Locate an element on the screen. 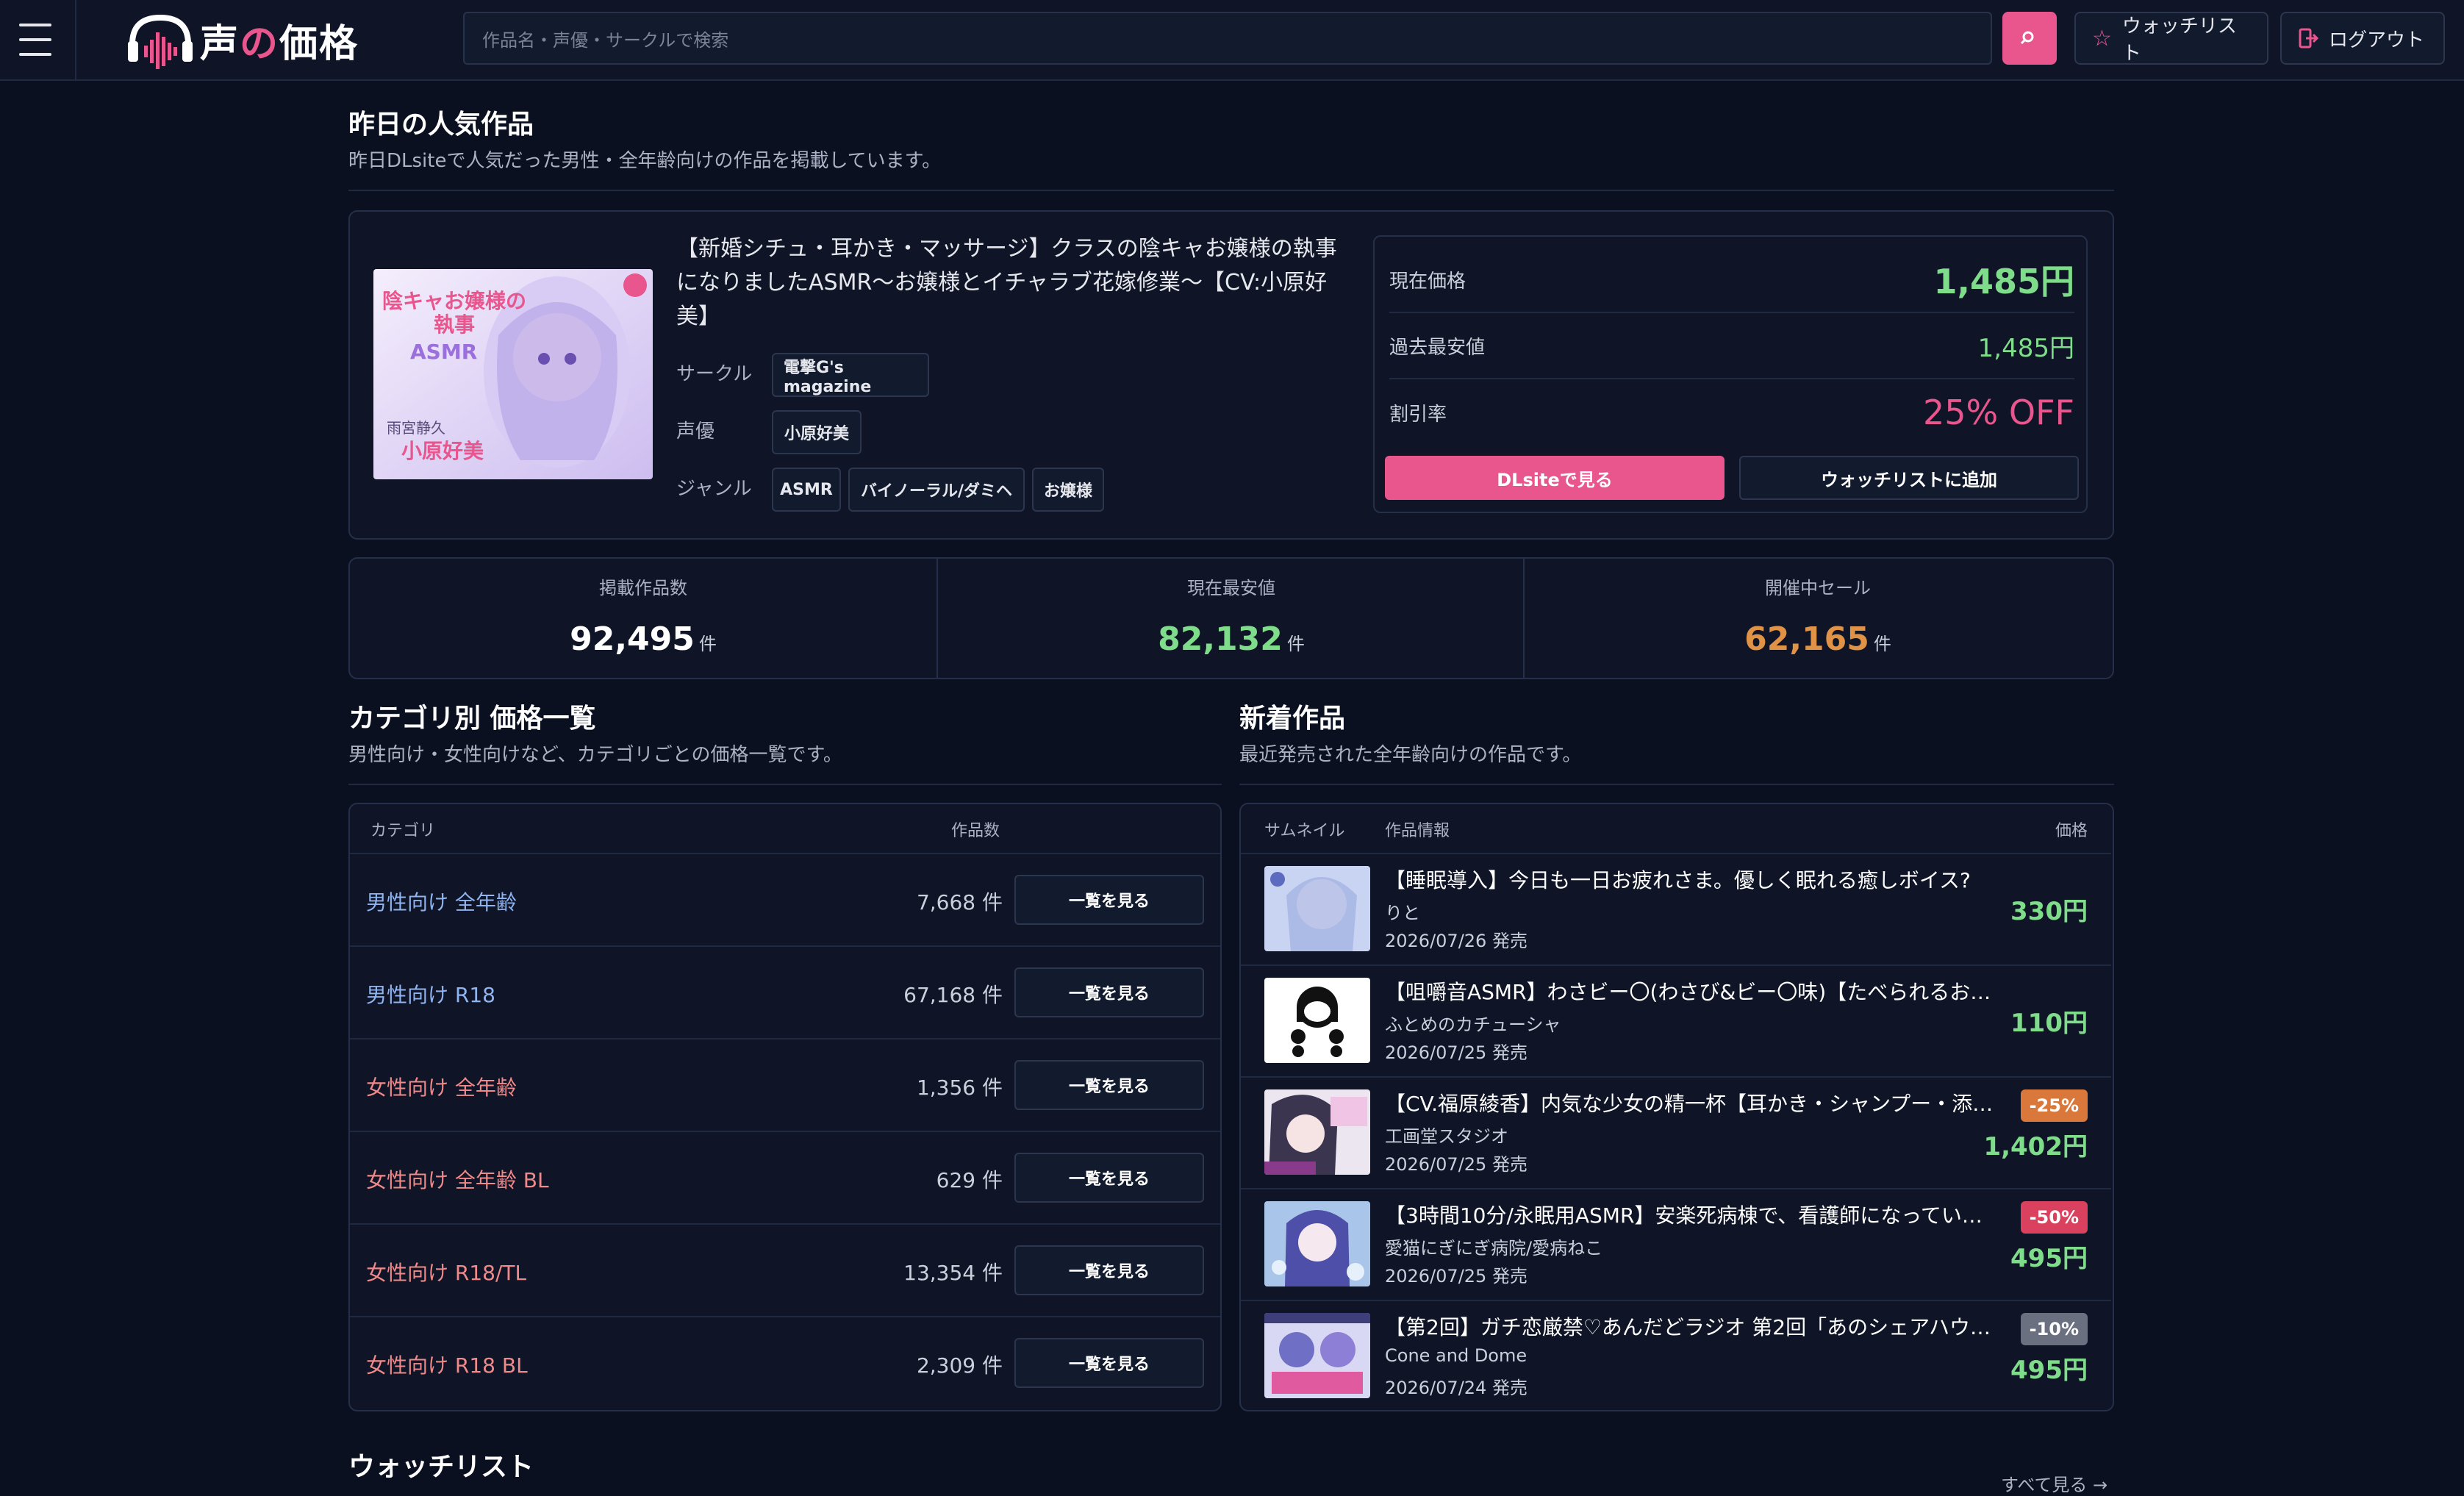  stat-label: 掲載作品数 is located at coordinates (643, 588).